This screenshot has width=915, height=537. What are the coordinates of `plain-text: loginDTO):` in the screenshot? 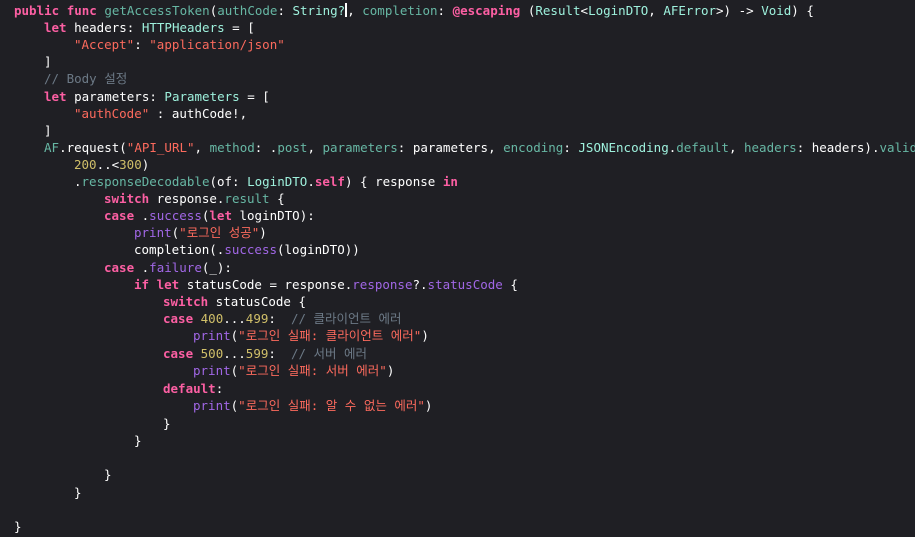 It's located at (273, 215).